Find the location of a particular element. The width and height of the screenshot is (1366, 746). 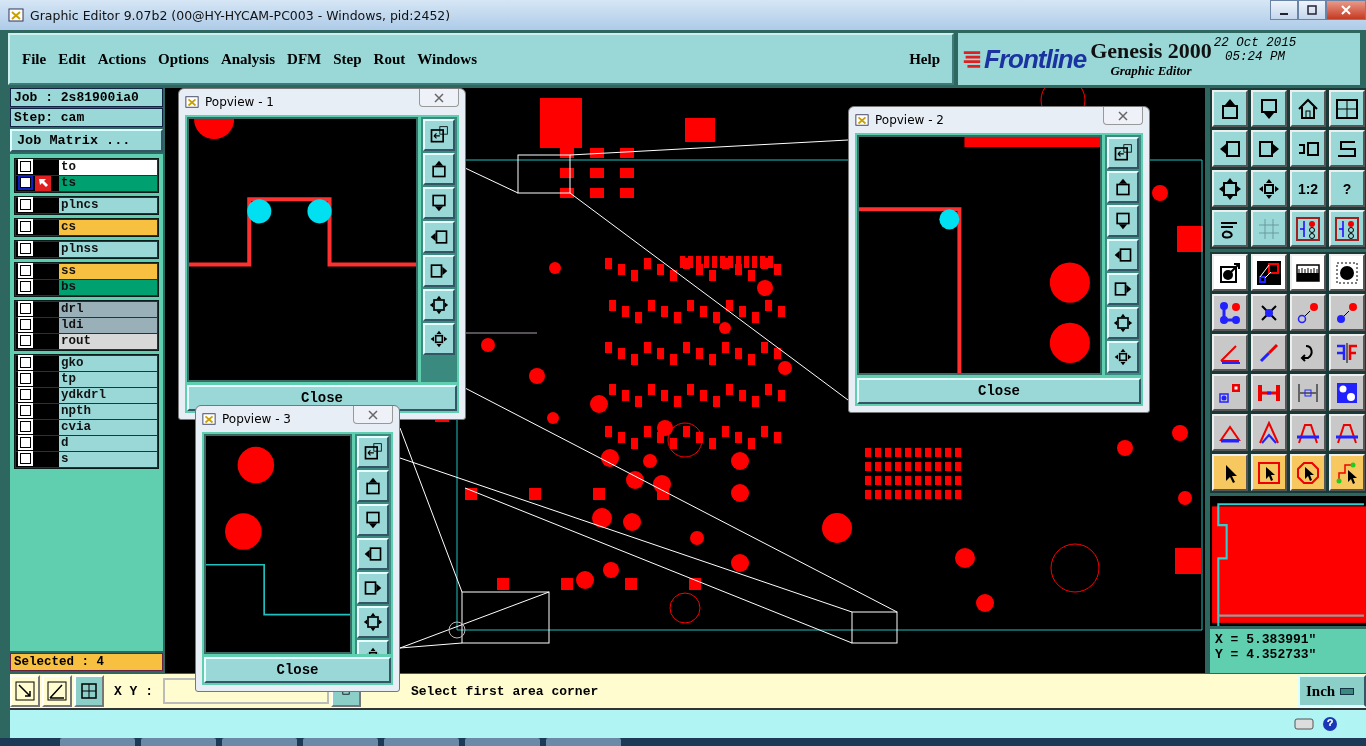

layer-name: d is located at coordinates (108, 443).